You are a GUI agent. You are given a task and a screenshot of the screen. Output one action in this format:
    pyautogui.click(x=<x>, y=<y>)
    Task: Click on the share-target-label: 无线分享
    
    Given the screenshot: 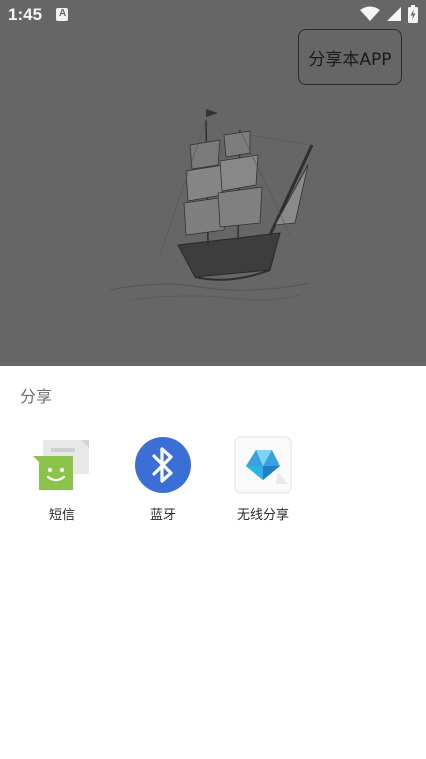 What is the action you would take?
    pyautogui.click(x=262, y=515)
    